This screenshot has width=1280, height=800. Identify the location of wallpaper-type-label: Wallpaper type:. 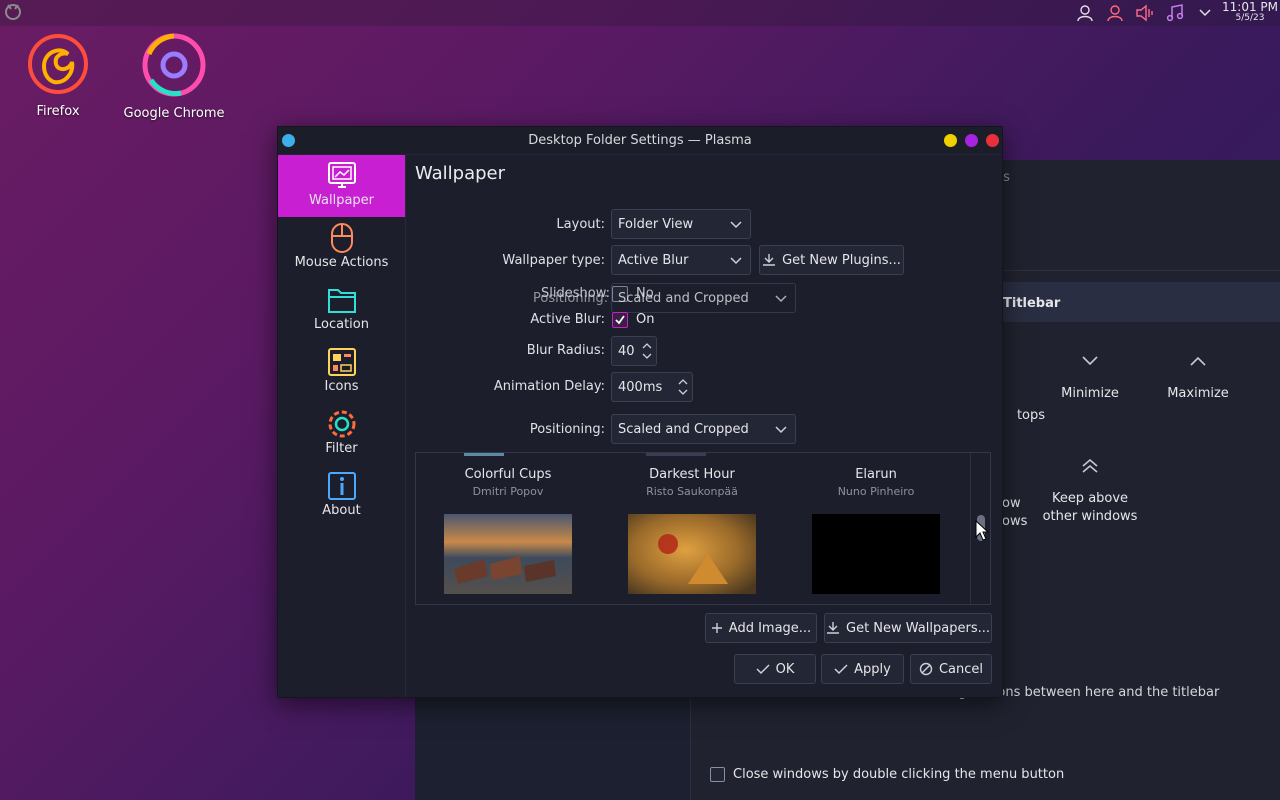
(553, 260).